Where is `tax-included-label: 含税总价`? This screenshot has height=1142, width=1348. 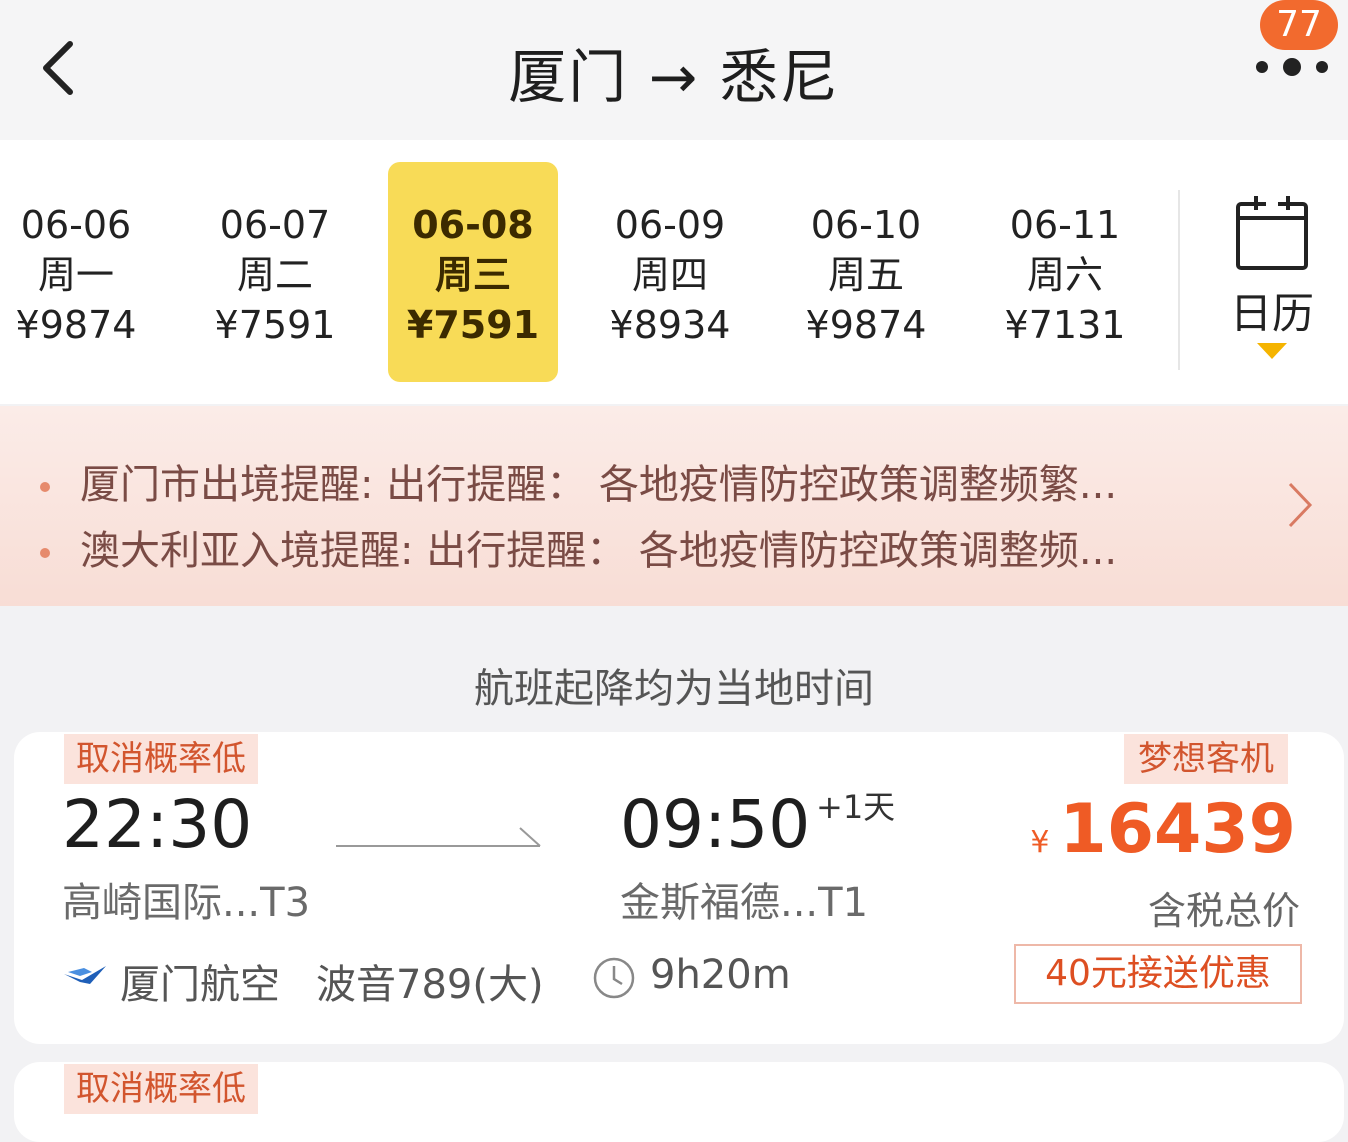
tax-included-label: 含税总价 is located at coordinates (1223, 911).